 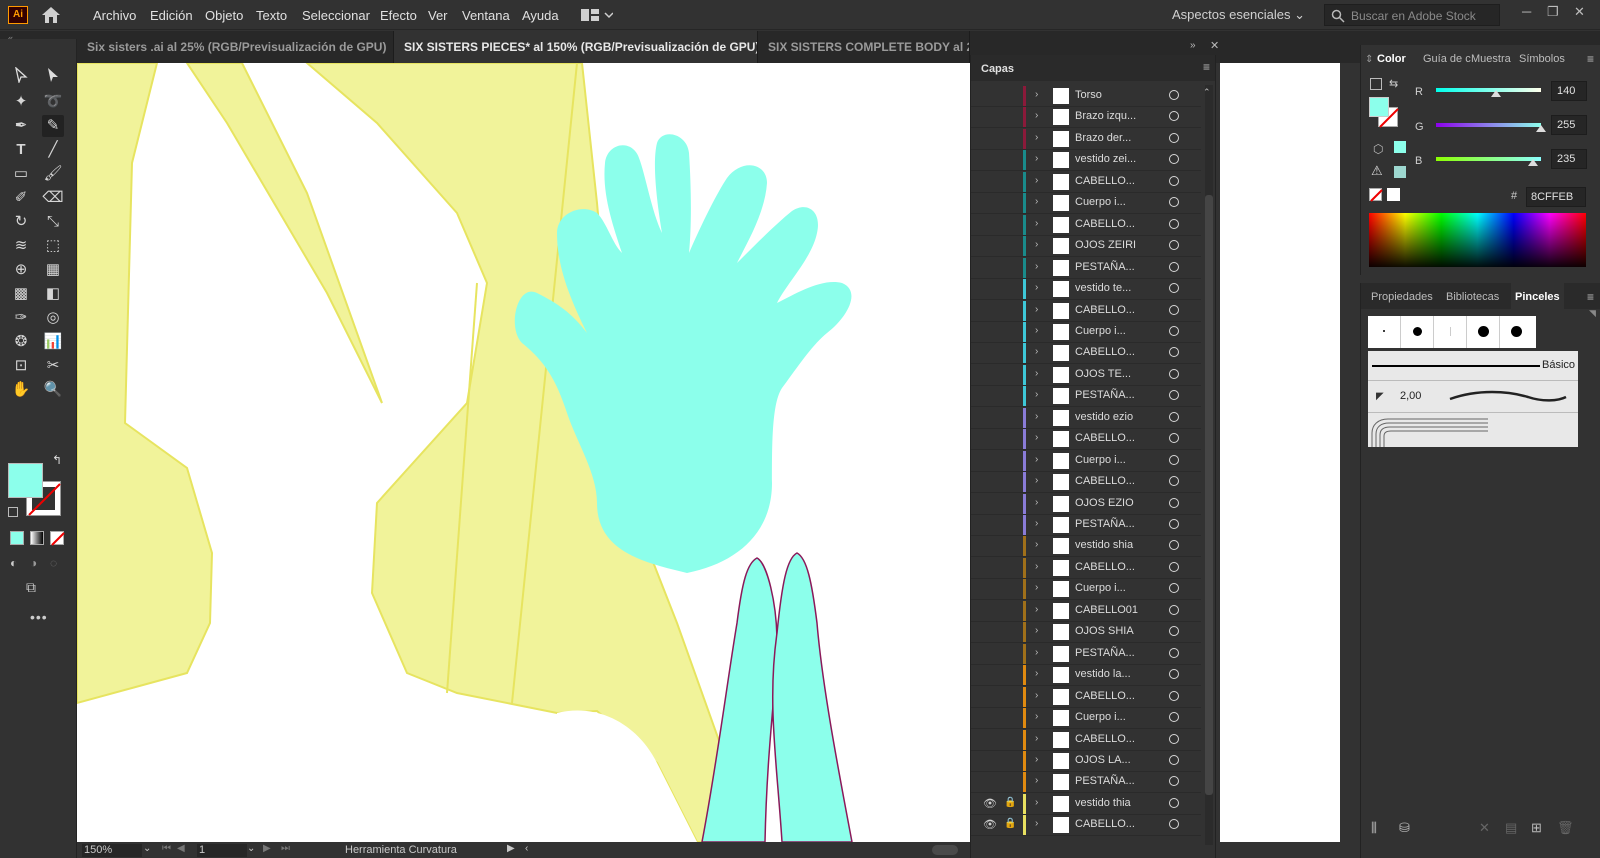 What do you see at coordinates (1537, 296) in the screenshot?
I see `tab-brushes: Pinceles` at bounding box center [1537, 296].